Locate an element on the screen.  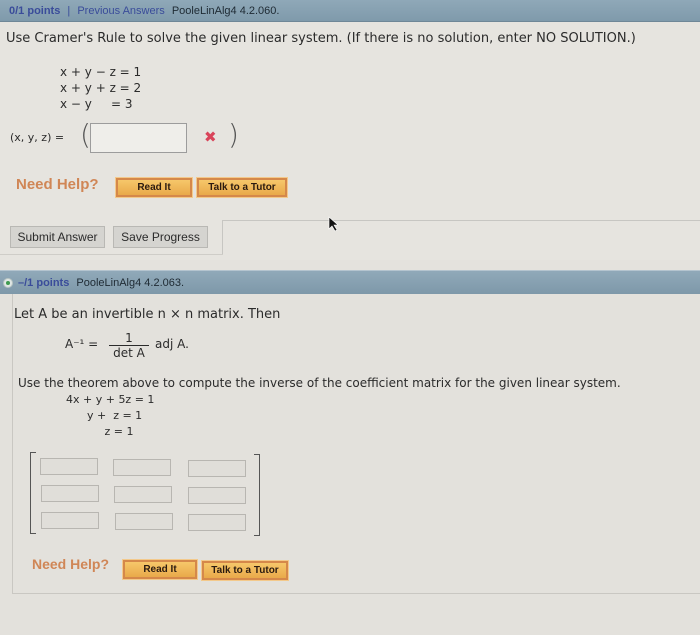
fraction-denominator: det A is located at coordinates (129, 353).